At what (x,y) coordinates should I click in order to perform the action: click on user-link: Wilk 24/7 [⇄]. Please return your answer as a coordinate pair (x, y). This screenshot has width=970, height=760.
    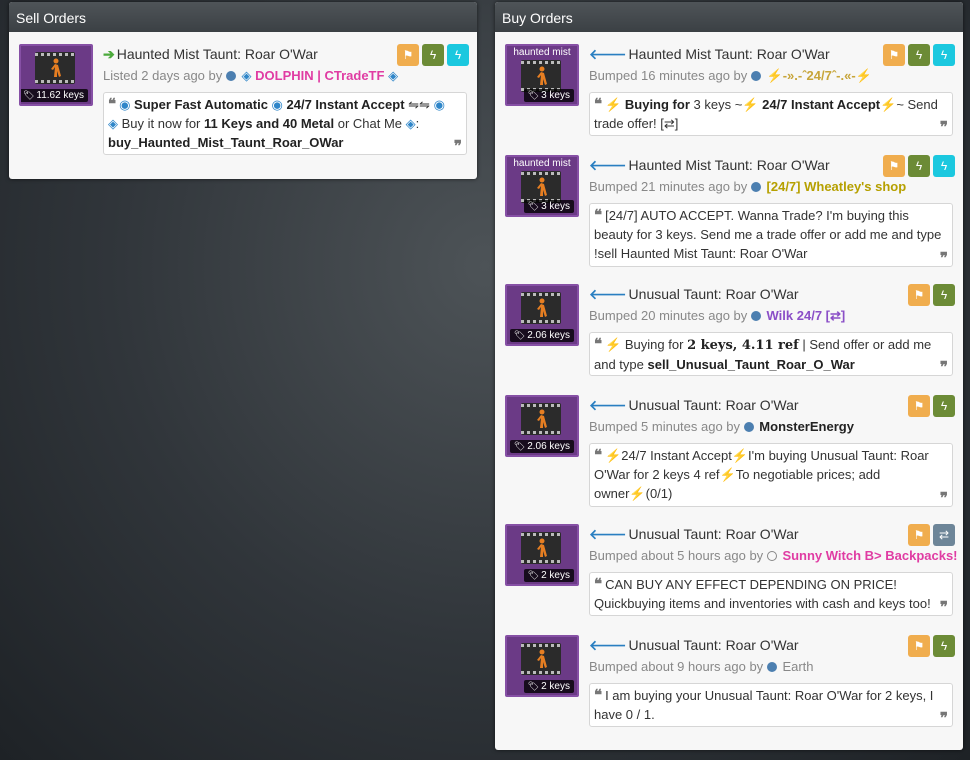
    Looking at the image, I should click on (806, 315).